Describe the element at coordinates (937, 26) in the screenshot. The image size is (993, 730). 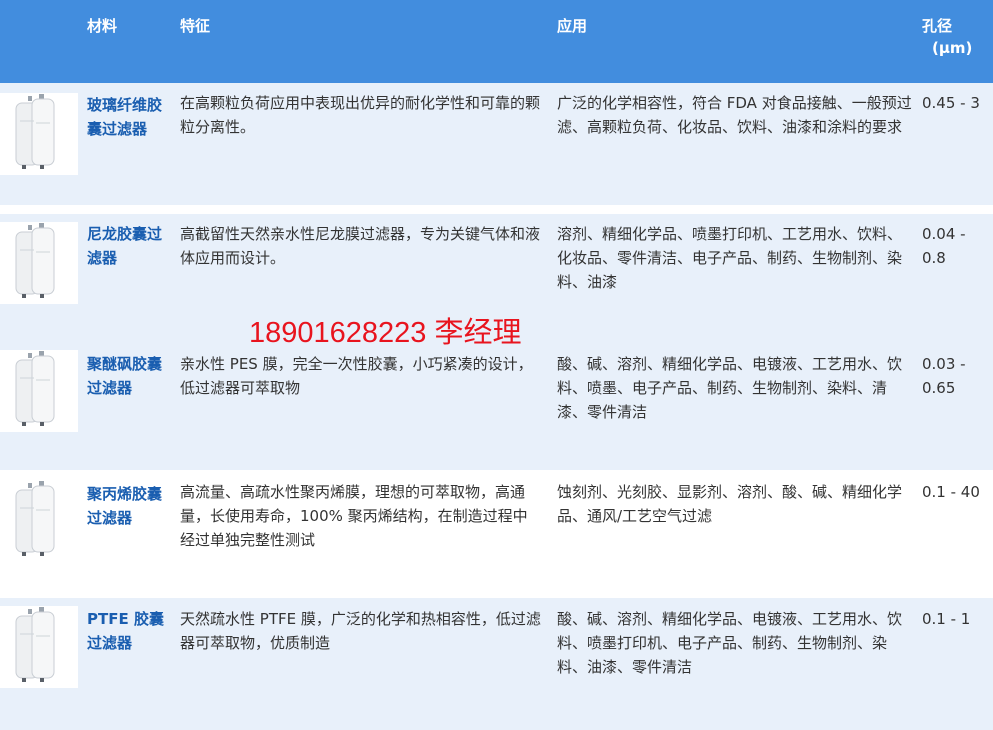
I see `header-pore-label: 孔径` at that location.